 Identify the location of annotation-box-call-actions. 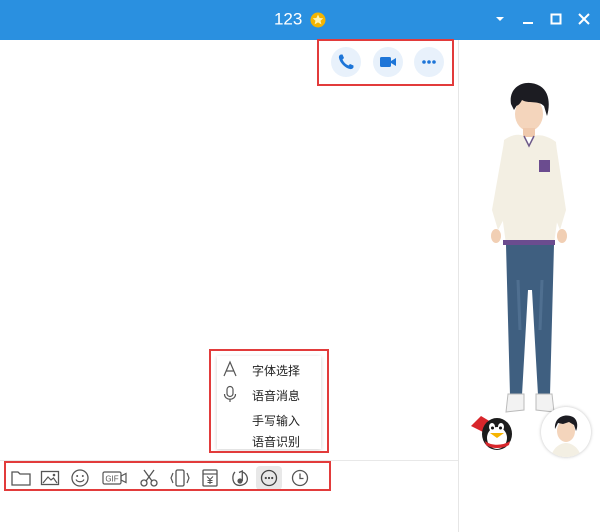
(385, 62).